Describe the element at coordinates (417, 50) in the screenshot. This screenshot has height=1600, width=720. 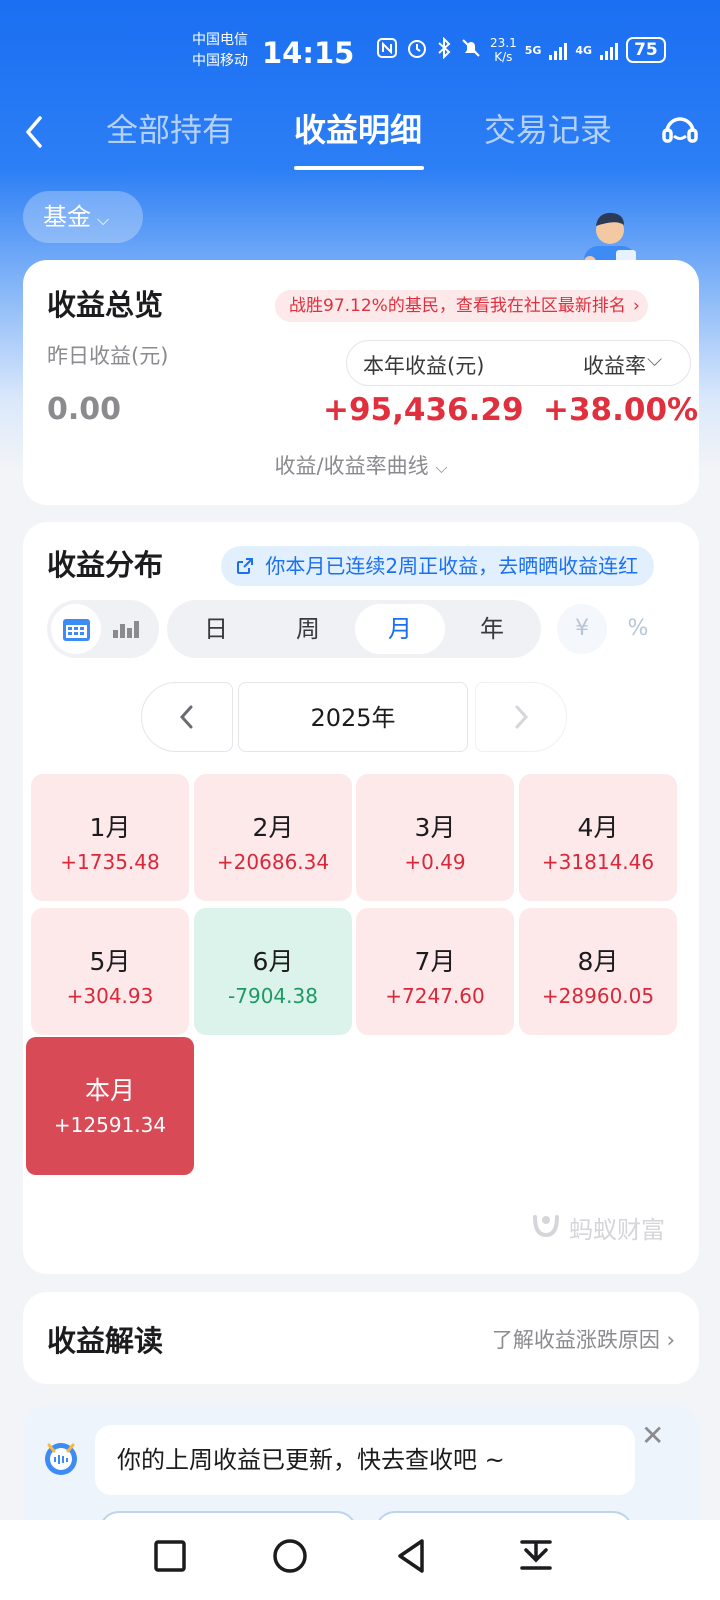
I see `alarm-icon` at that location.